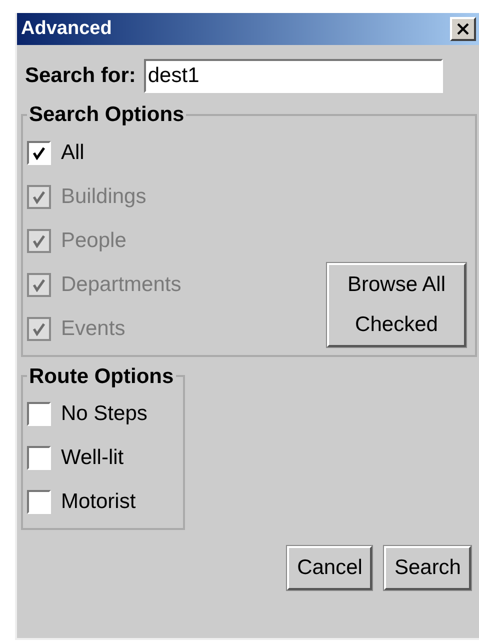 The image size is (479, 641). What do you see at coordinates (329, 568) in the screenshot?
I see `dialog-button: Cancel` at bounding box center [329, 568].